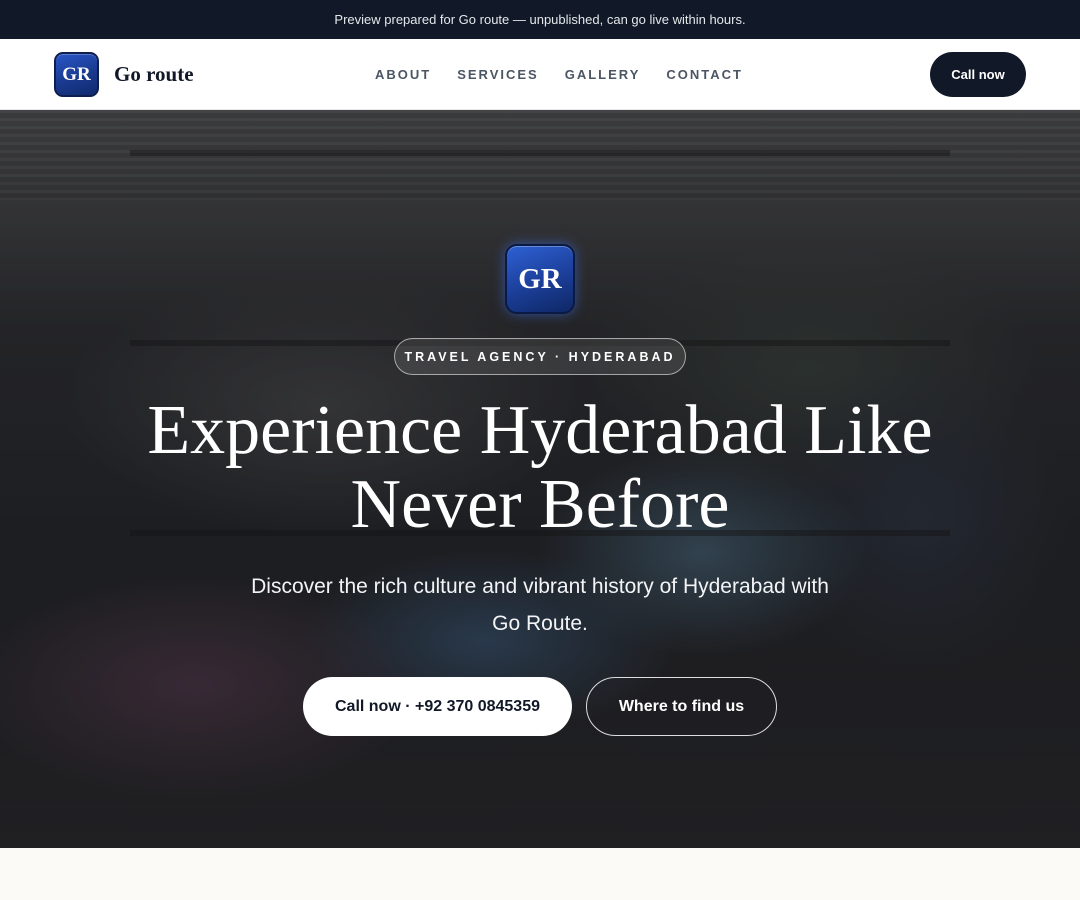  I want to click on header-call-now-button: Call now, so click(978, 74).